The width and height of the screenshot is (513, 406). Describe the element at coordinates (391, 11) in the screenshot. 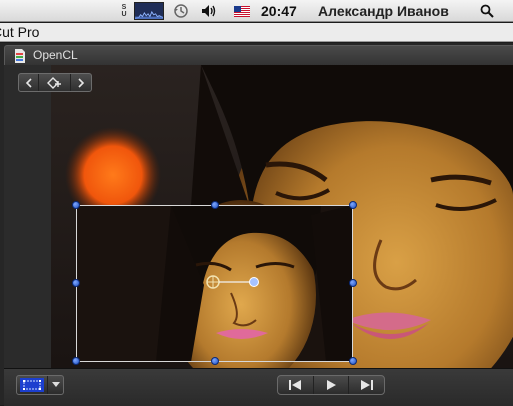

I see `menubar-user-name: Александр Иванов` at that location.